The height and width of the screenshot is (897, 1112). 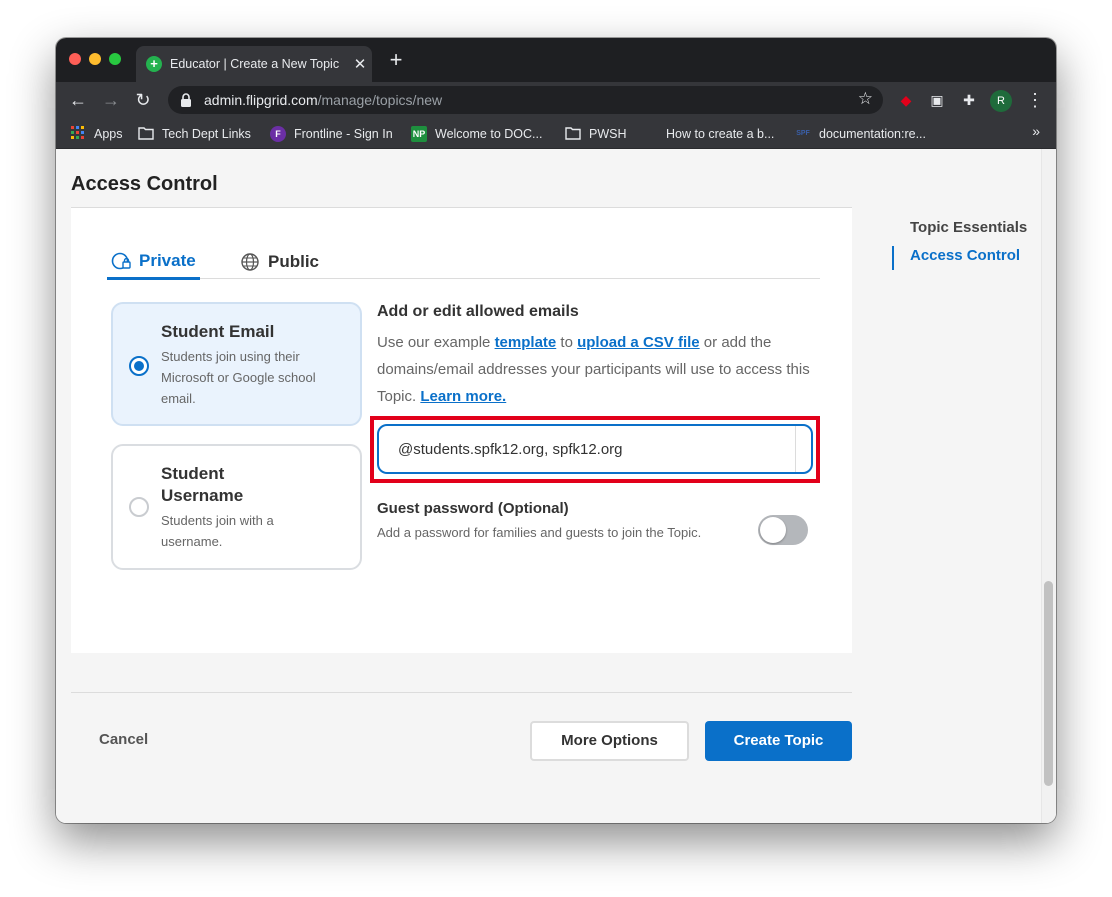 What do you see at coordinates (906, 100) in the screenshot?
I see `extension-red-icon: ◆` at bounding box center [906, 100].